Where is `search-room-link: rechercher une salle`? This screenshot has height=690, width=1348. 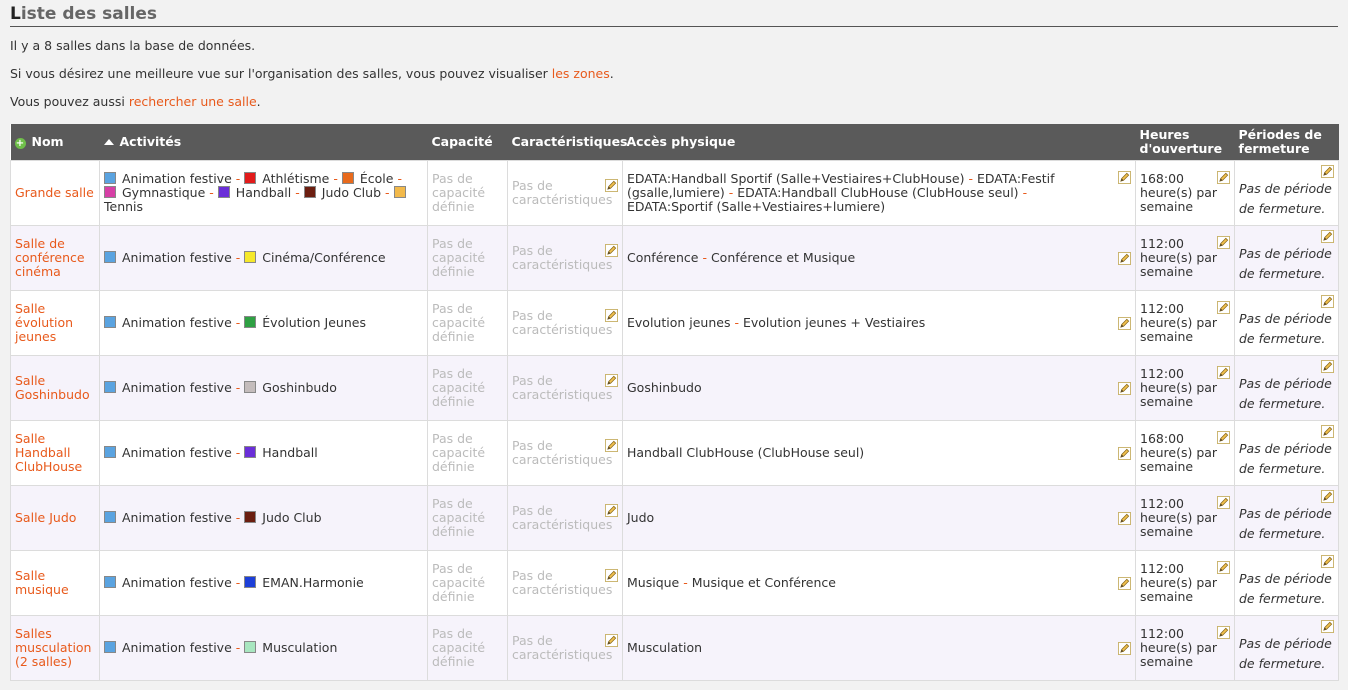 search-room-link: rechercher une salle is located at coordinates (193, 101).